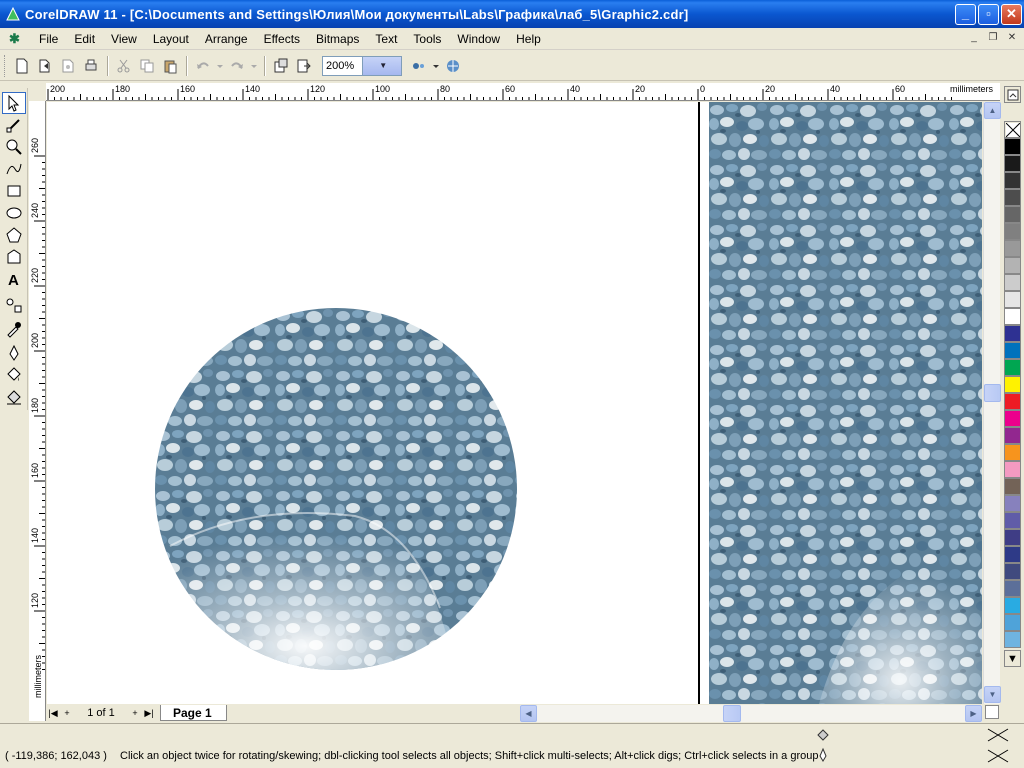 Image resolution: width=1024 pixels, height=768 pixels. Describe the element at coordinates (823, 735) in the screenshot. I see `fill-bucket-icon` at that location.